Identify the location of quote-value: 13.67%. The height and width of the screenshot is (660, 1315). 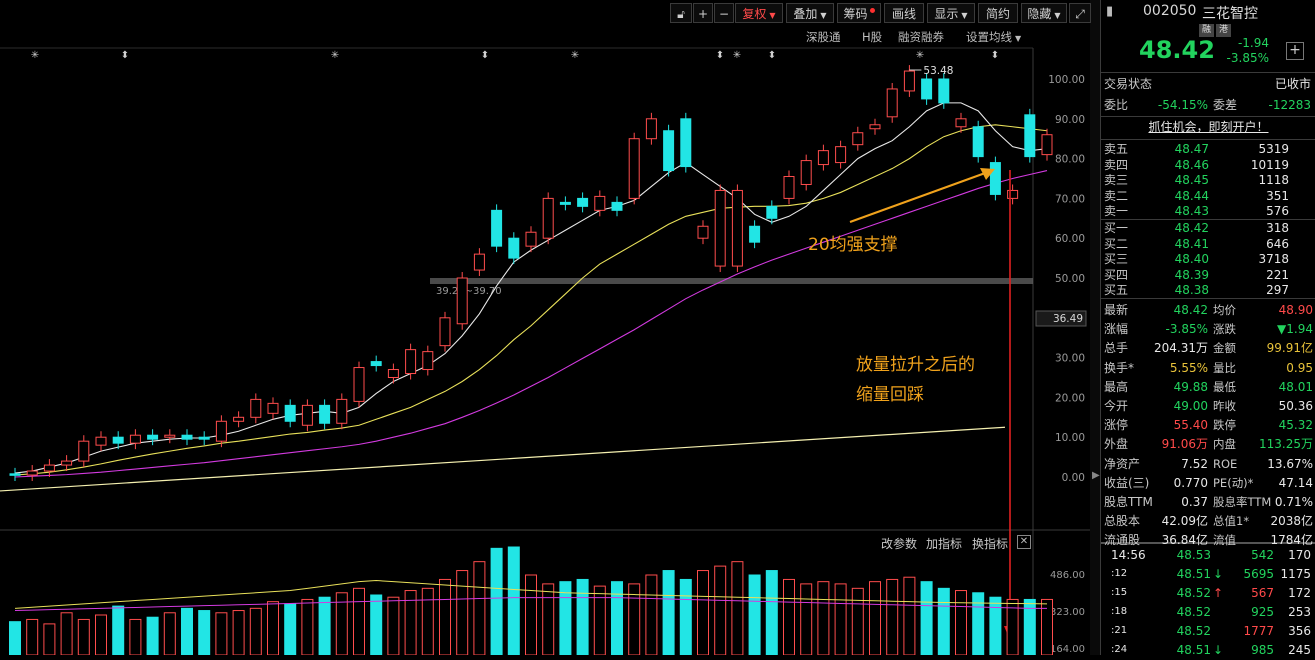
(1290, 463).